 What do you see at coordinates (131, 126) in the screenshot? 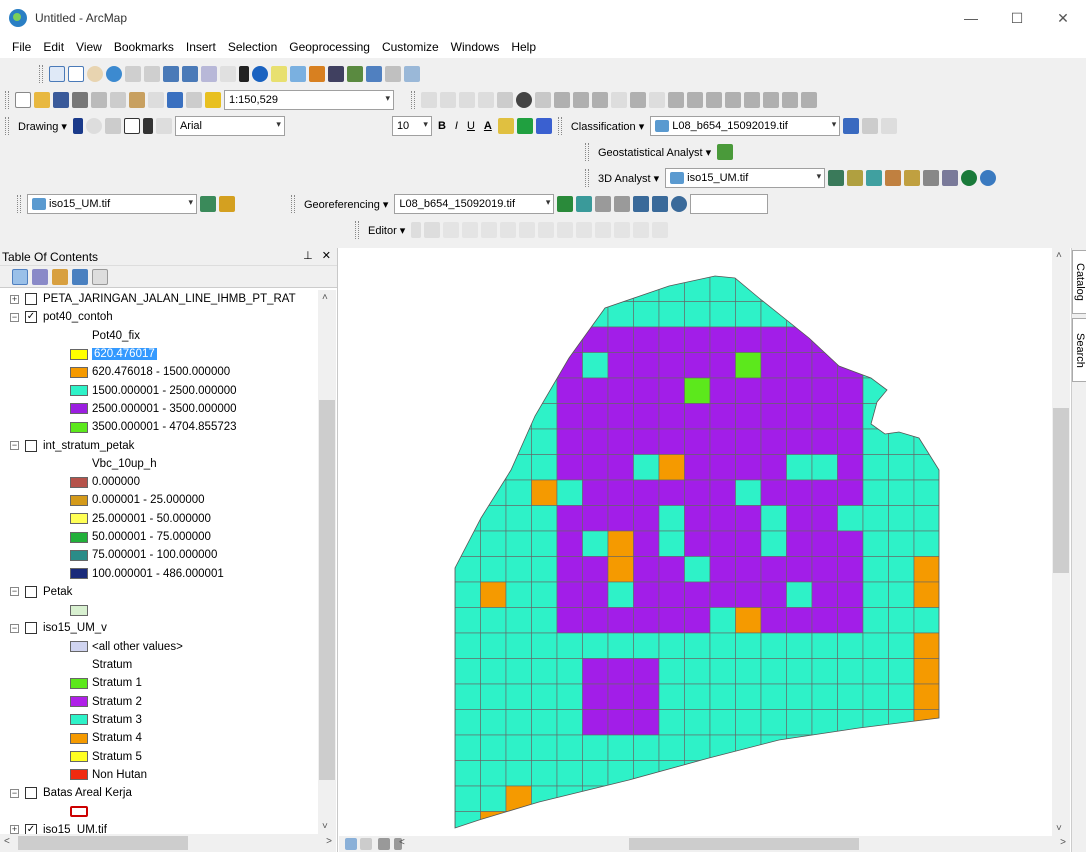
I see `rectangle-icon` at bounding box center [131, 126].